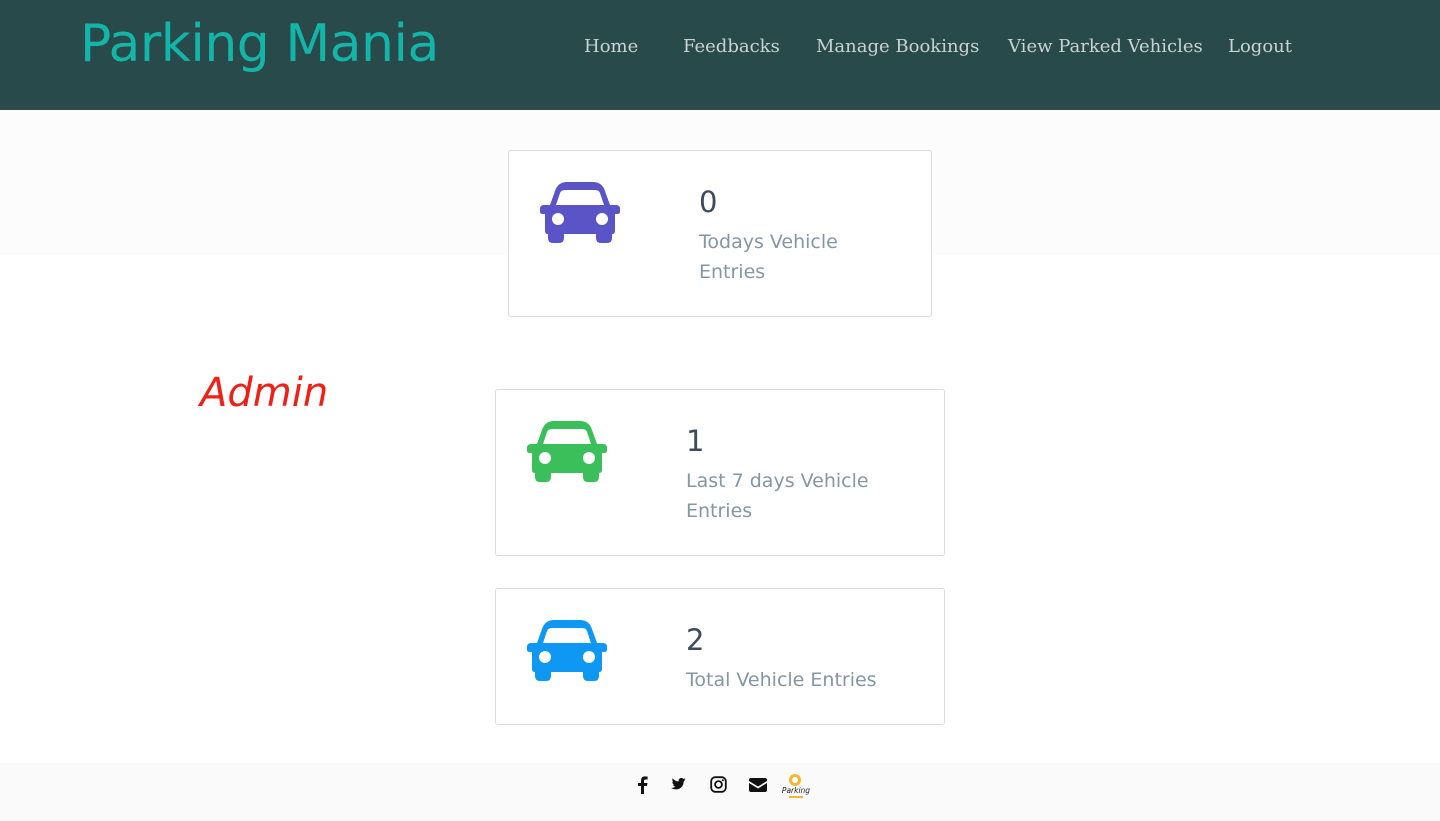 This screenshot has width=1440, height=821. Describe the element at coordinates (731, 46) in the screenshot. I see `nav-feedbacks-link: Feedbacks` at that location.